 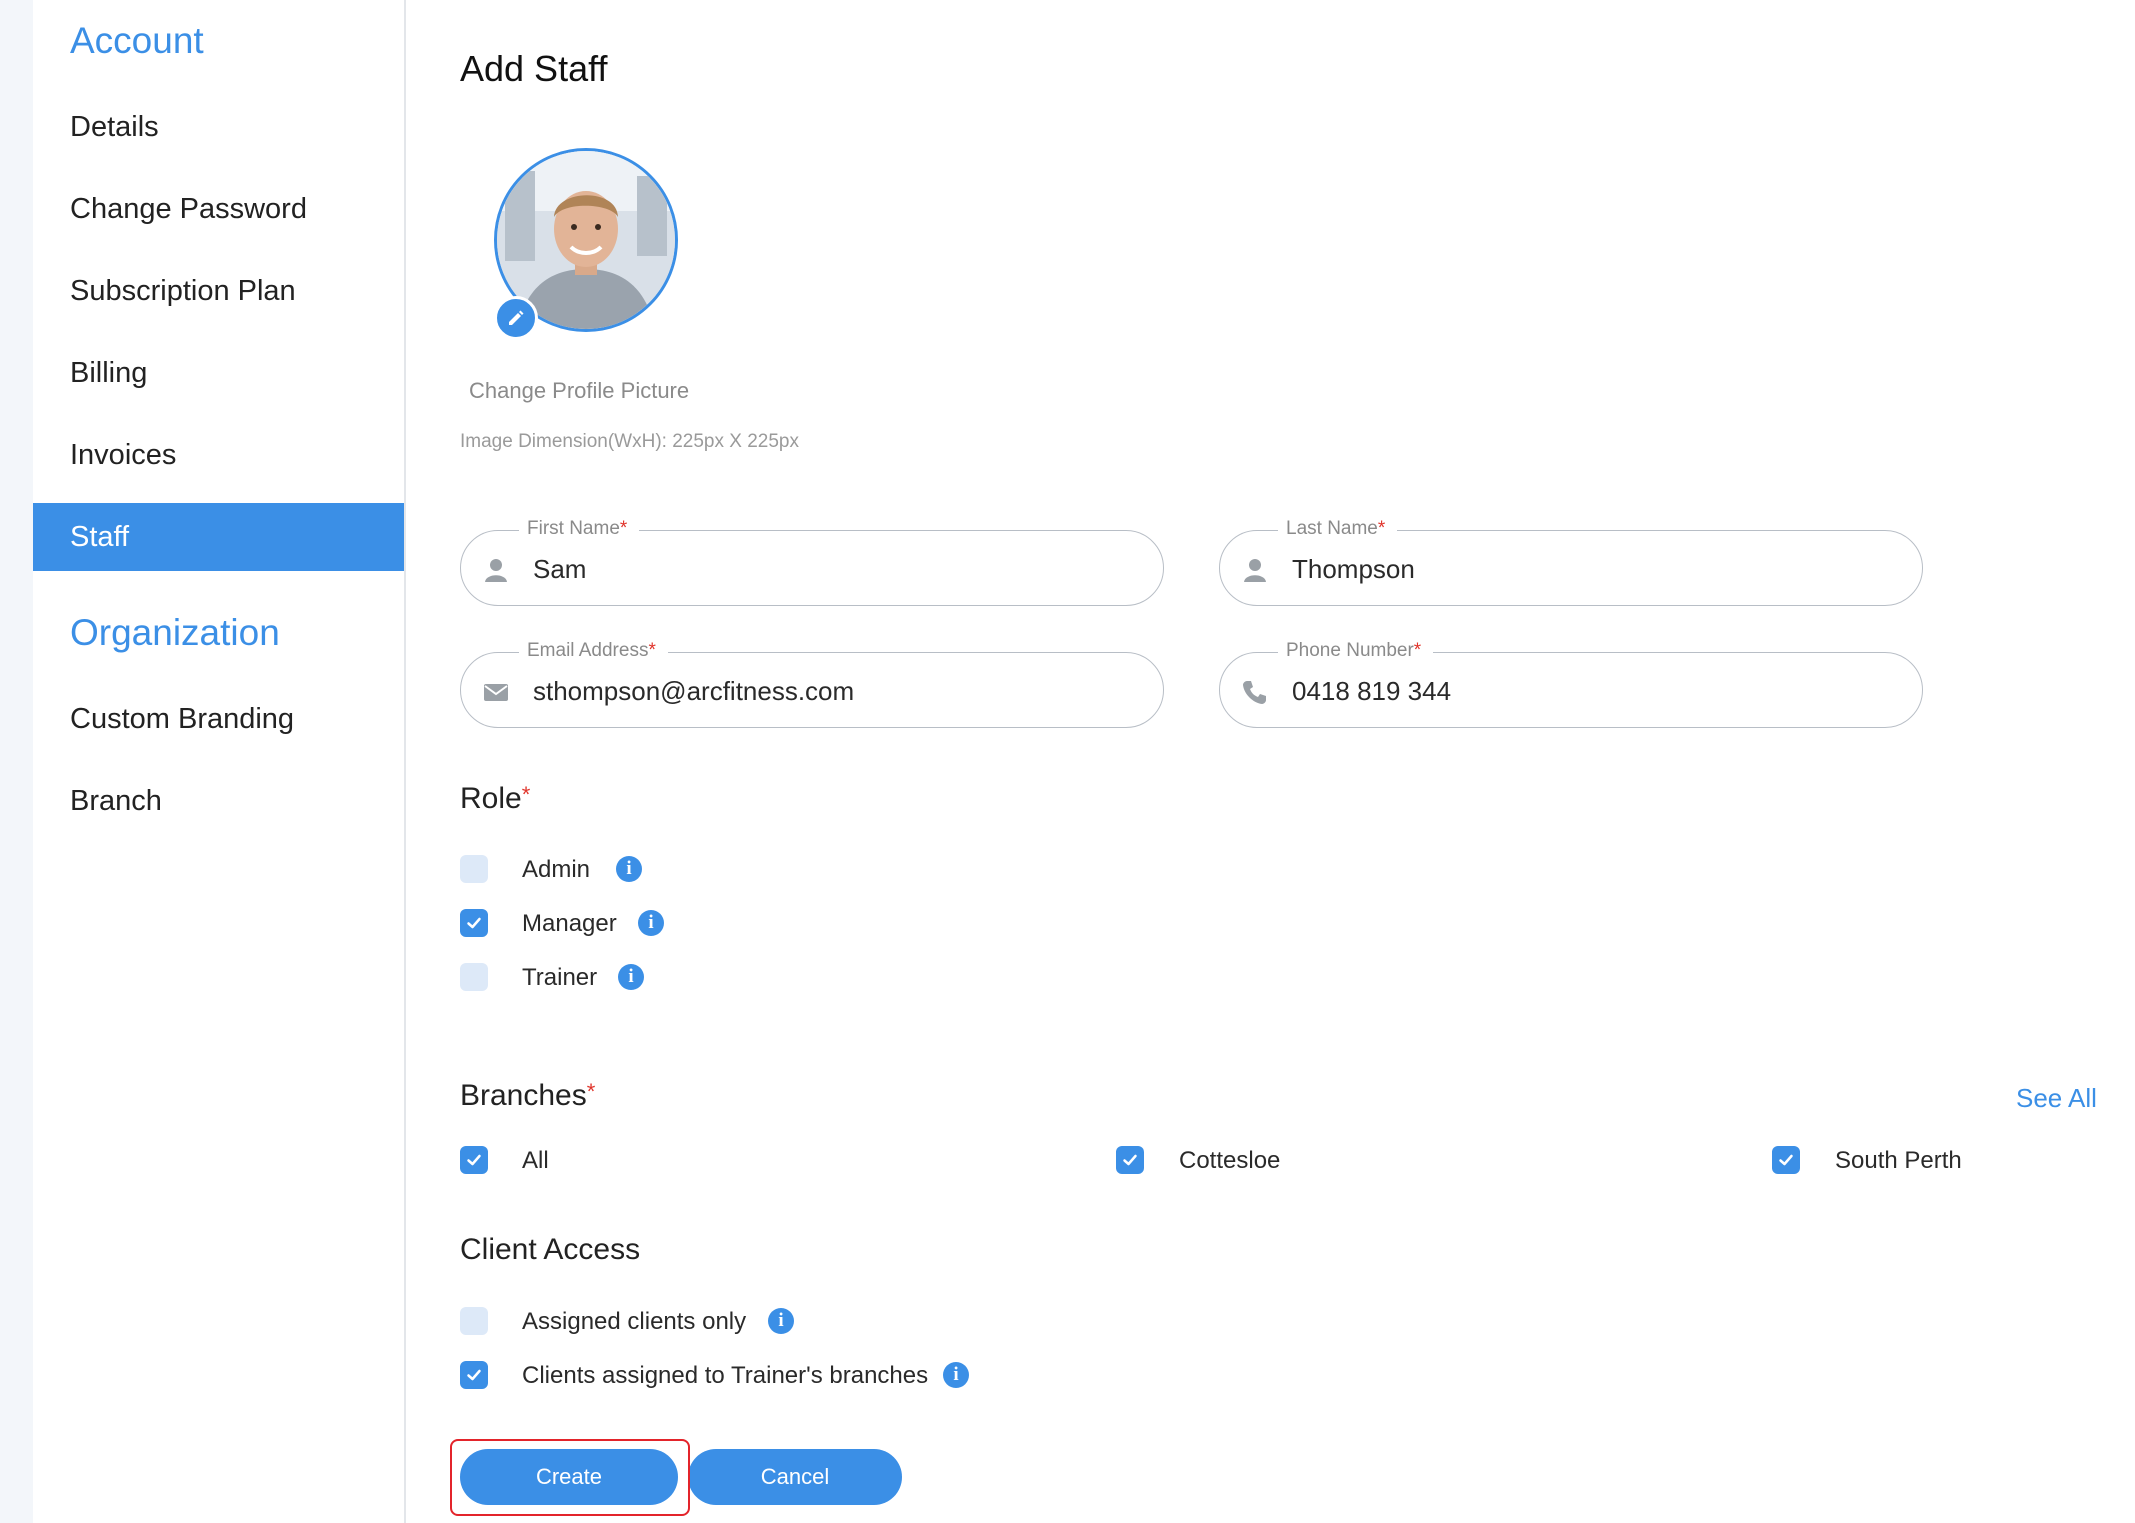 What do you see at coordinates (175, 632) in the screenshot?
I see `sidebar-heading-organization: Organization` at bounding box center [175, 632].